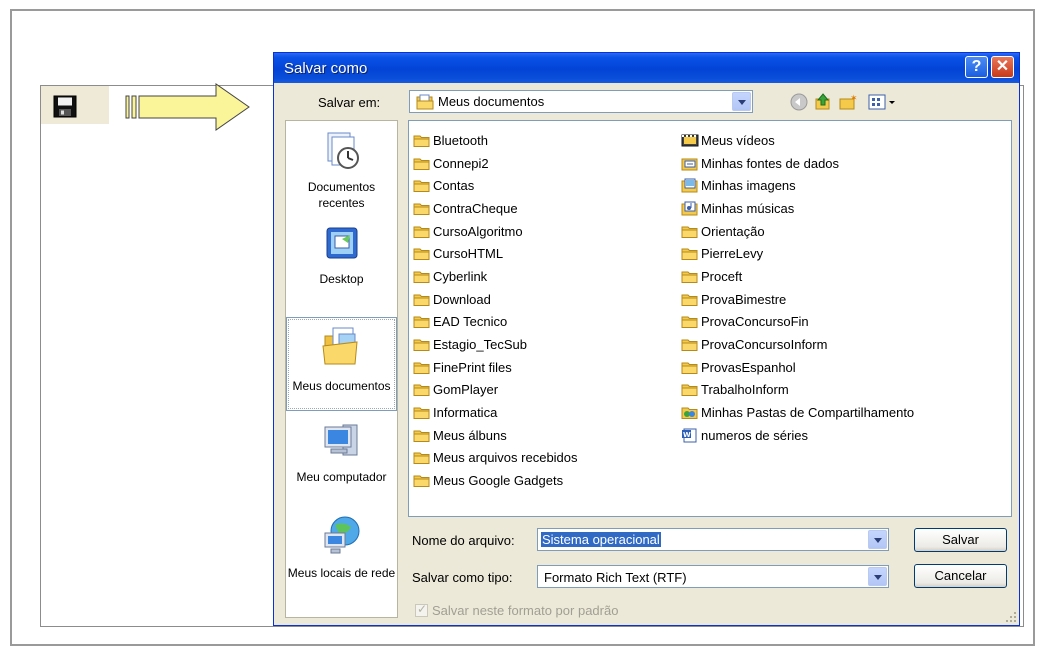  I want to click on filename-field: Sistema operacional, so click(713, 539).